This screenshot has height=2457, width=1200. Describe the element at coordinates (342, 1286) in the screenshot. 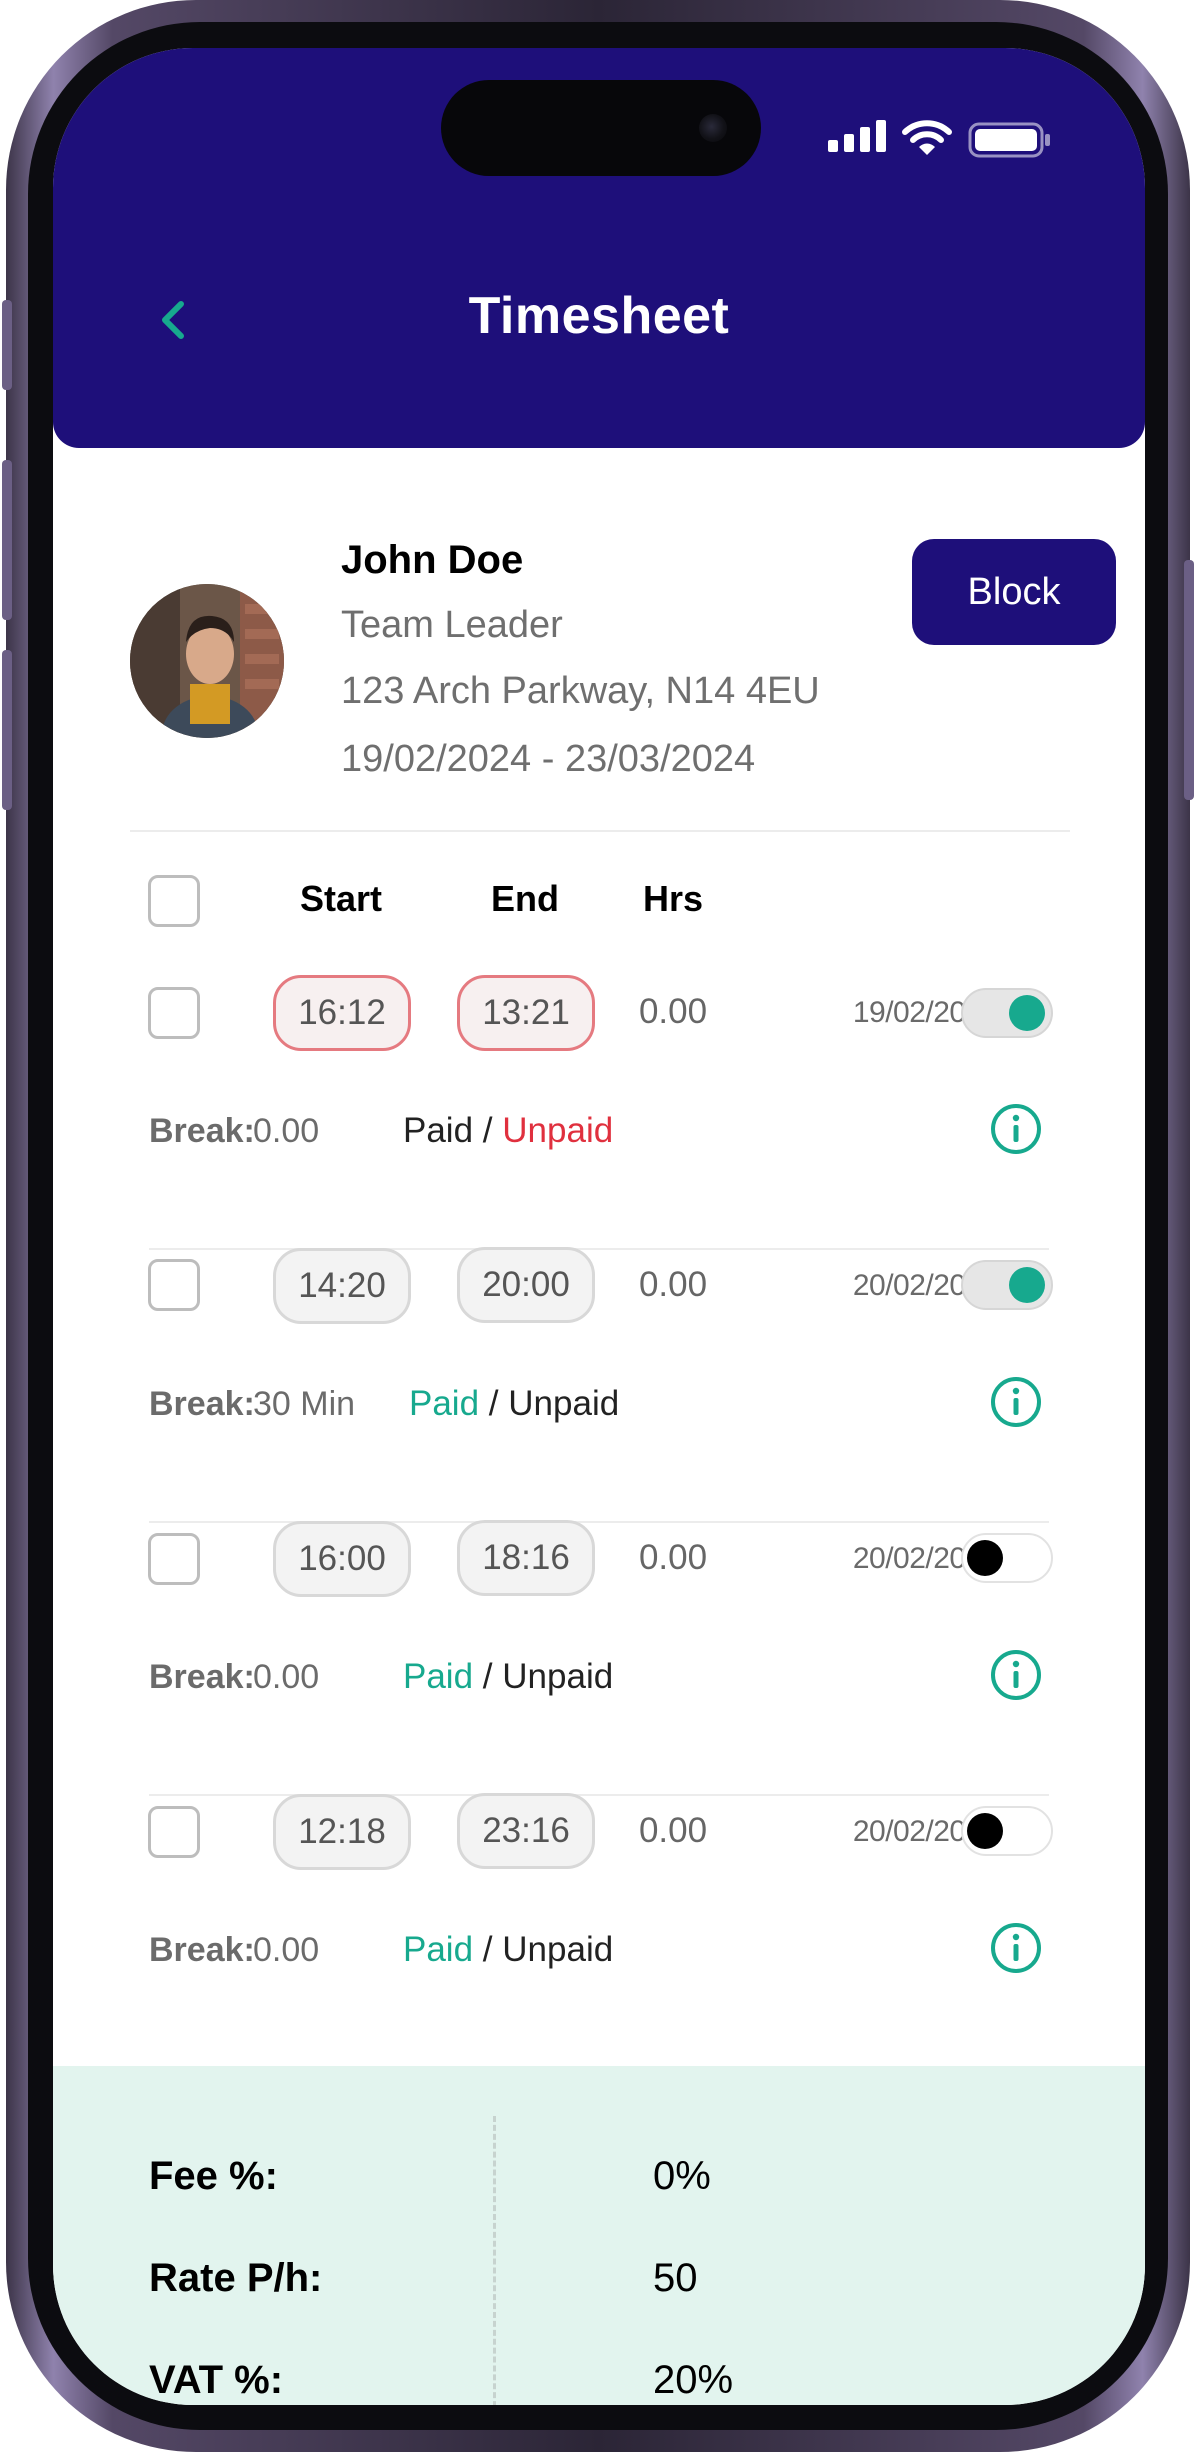

I see `start-time-input: 14:20` at that location.